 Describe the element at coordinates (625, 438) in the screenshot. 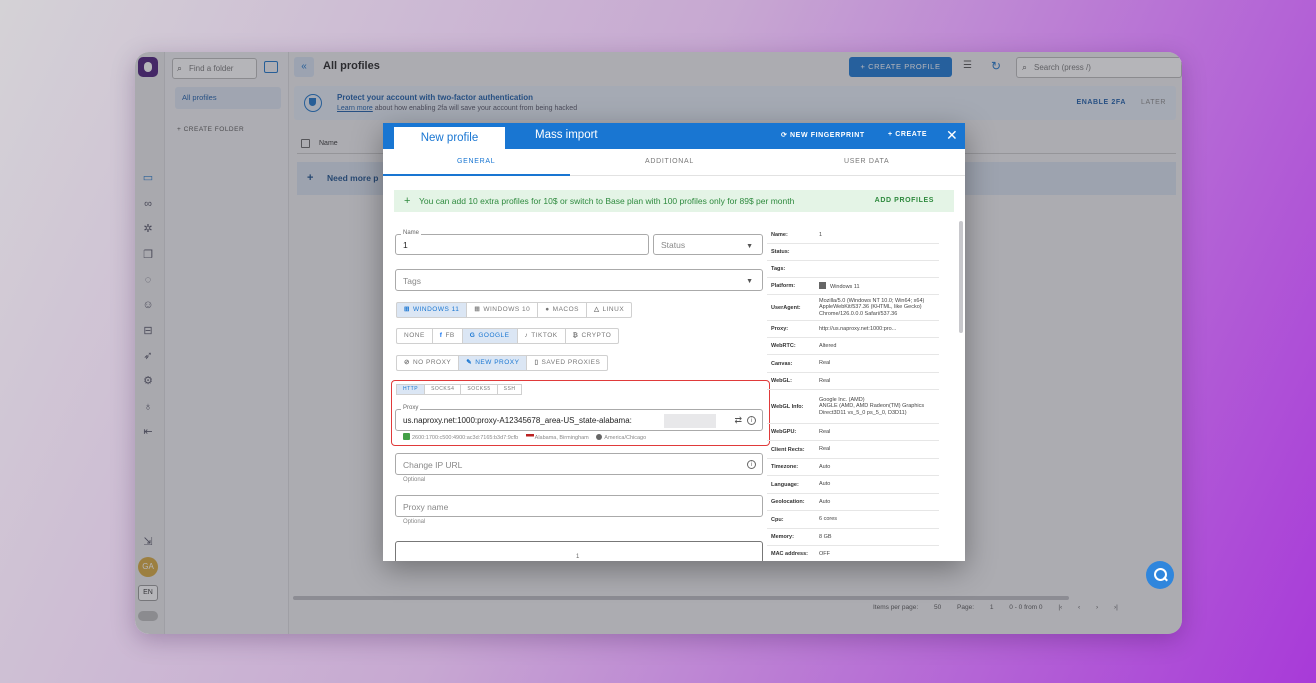

I see `proxy-timezone: America/Chicago` at that location.